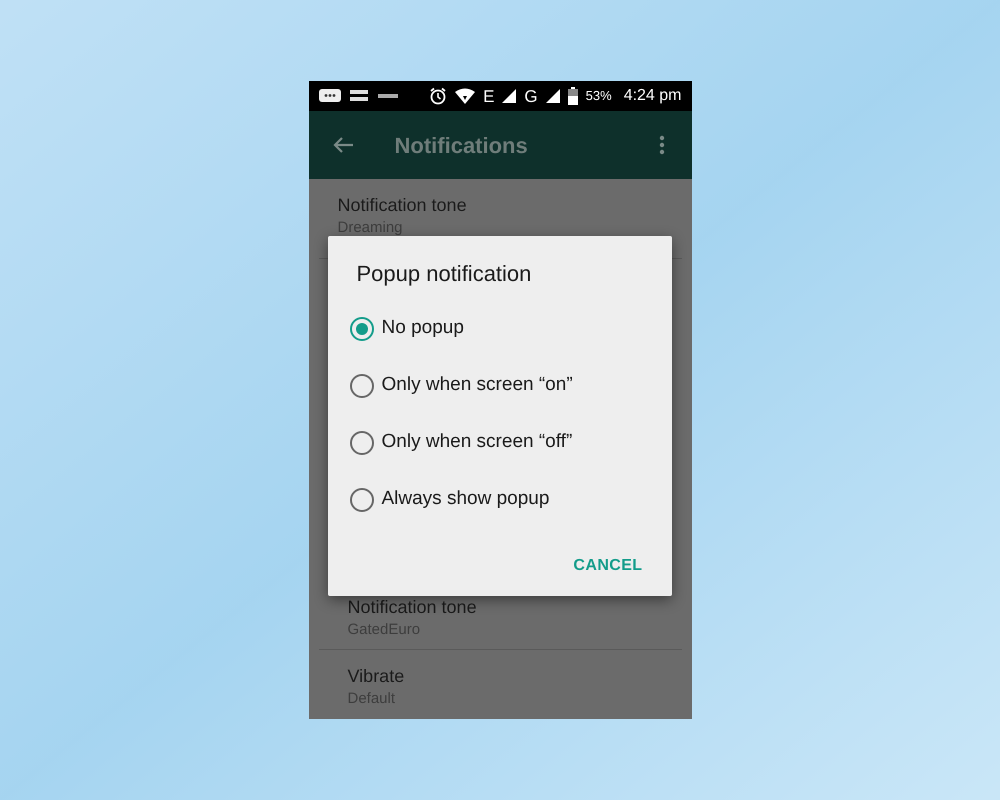 This screenshot has width=1000, height=800. I want to click on back-arrow-icon, so click(343, 145).